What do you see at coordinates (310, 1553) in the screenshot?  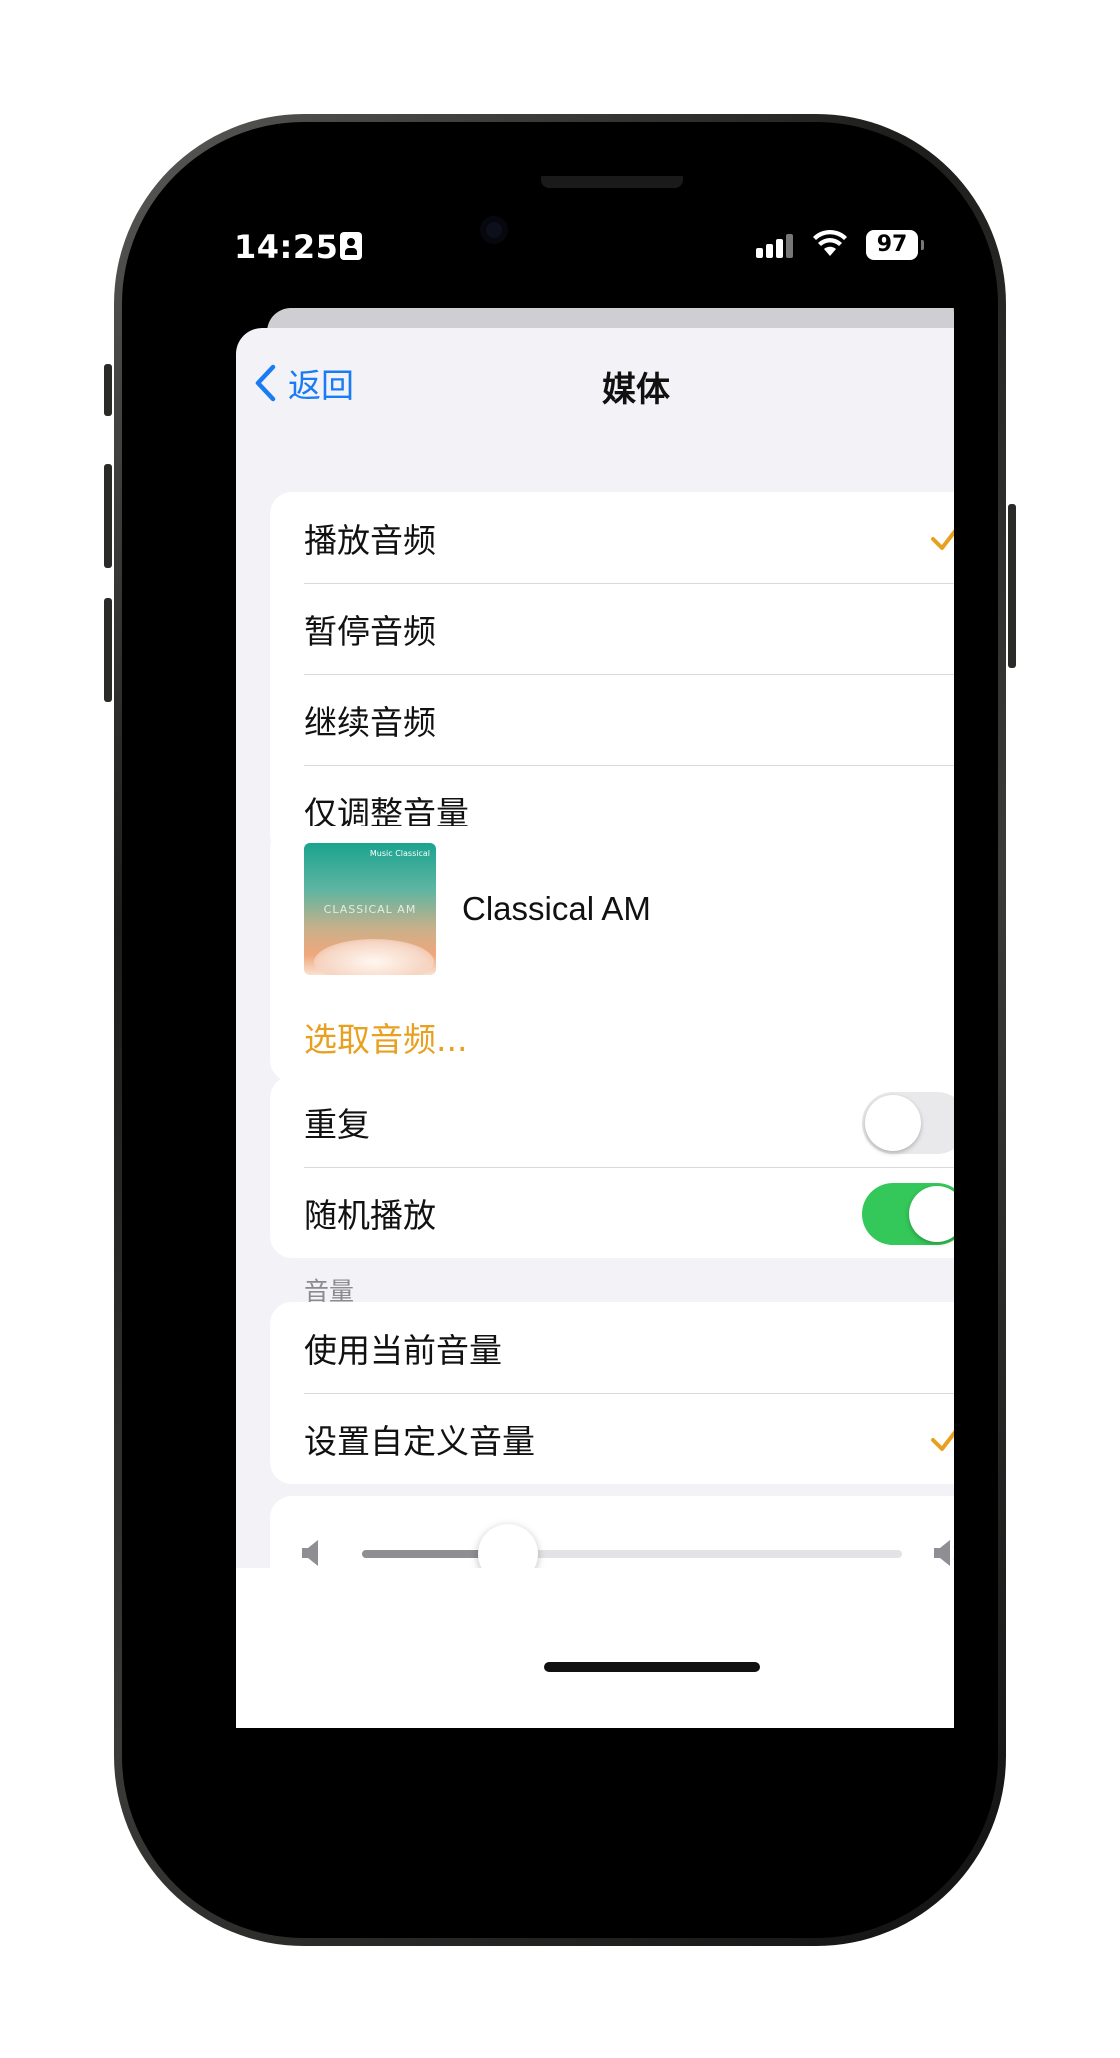 I see `speaker-low-icon` at bounding box center [310, 1553].